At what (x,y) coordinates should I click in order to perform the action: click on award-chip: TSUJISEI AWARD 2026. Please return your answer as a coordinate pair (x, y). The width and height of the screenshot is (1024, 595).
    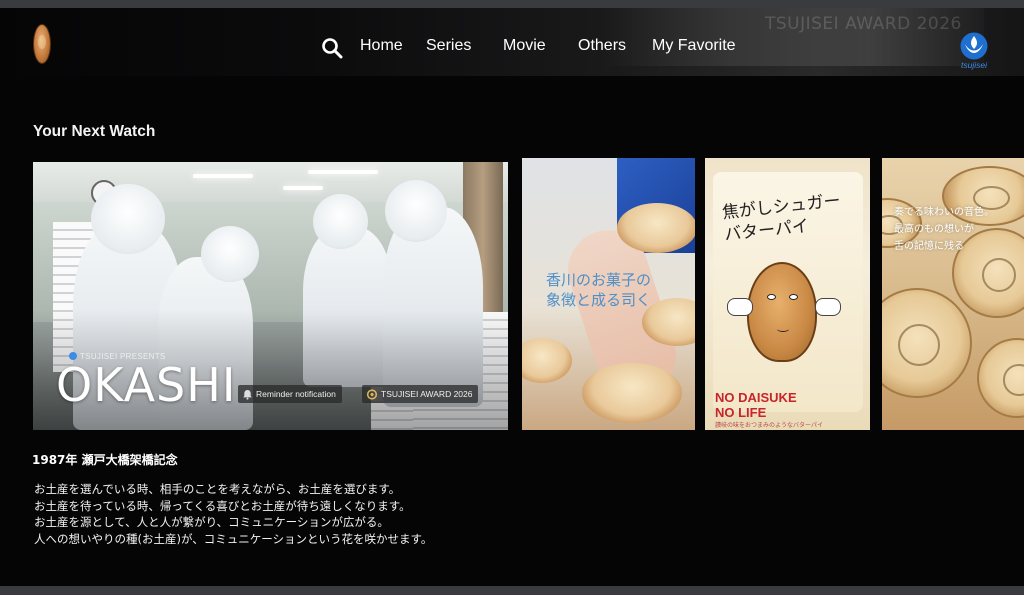
    Looking at the image, I should click on (420, 394).